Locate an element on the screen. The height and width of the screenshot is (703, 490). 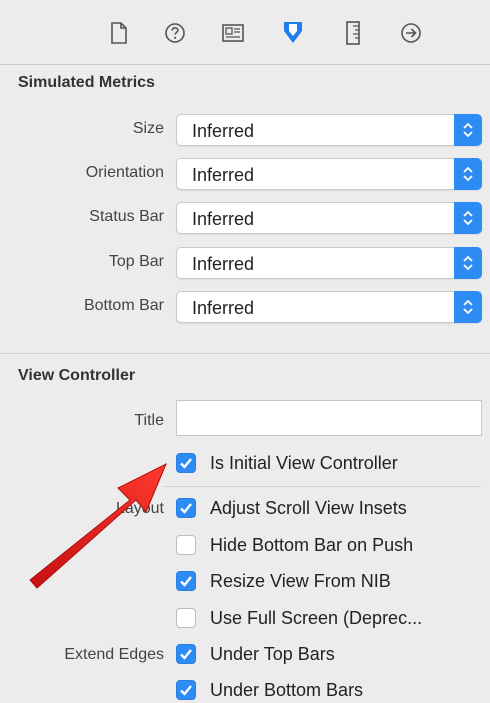
annotation-arrow-icon is located at coordinates (98, 525).